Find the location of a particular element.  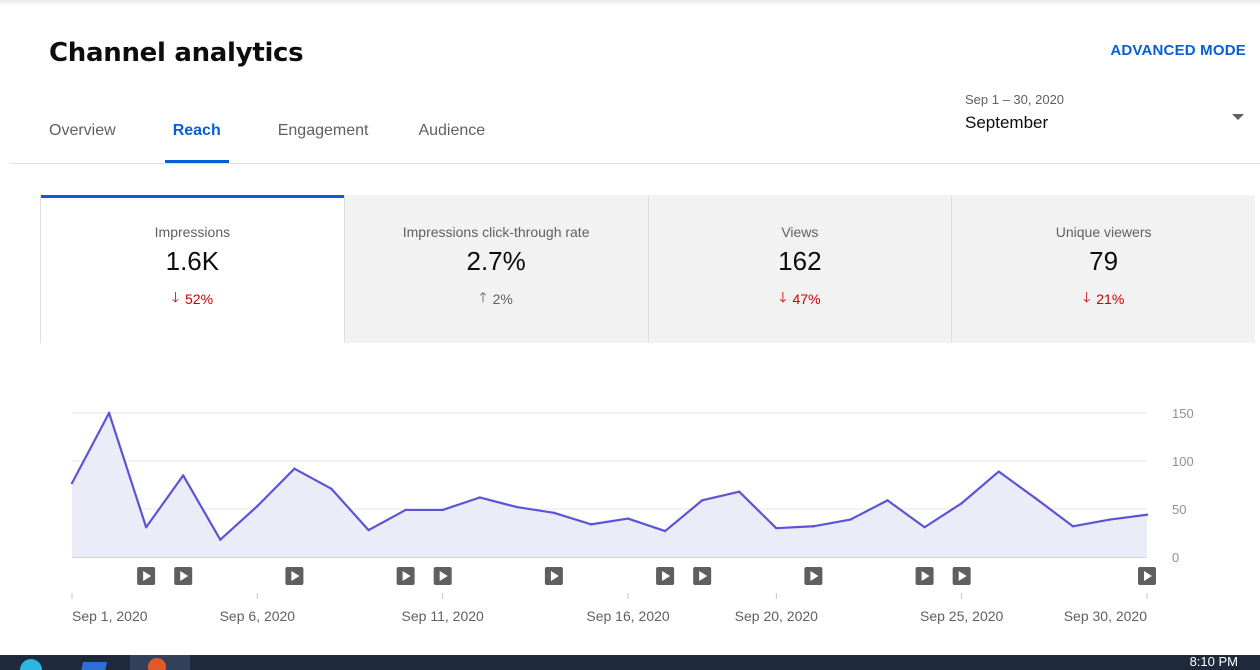

metric-card-ctr: Impressions click-through rate 2.7% 🡑 2% is located at coordinates (495, 269).